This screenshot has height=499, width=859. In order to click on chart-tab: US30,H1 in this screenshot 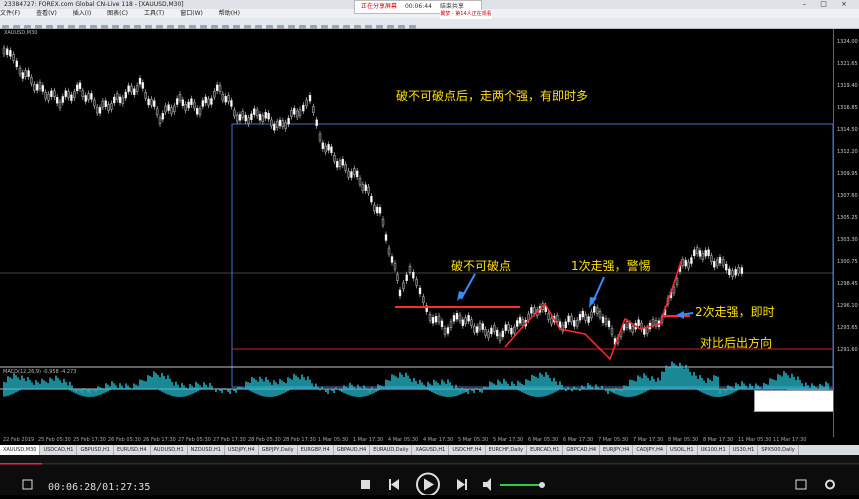, I will do `click(744, 450)`.